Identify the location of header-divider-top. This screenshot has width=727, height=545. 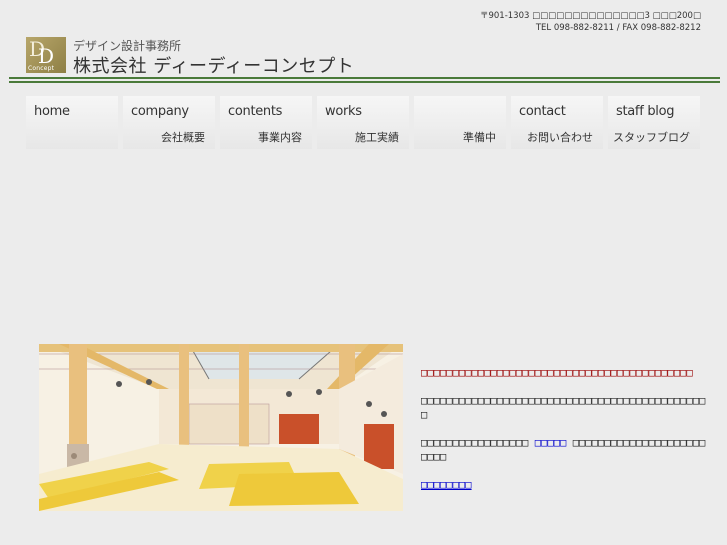
(364, 78).